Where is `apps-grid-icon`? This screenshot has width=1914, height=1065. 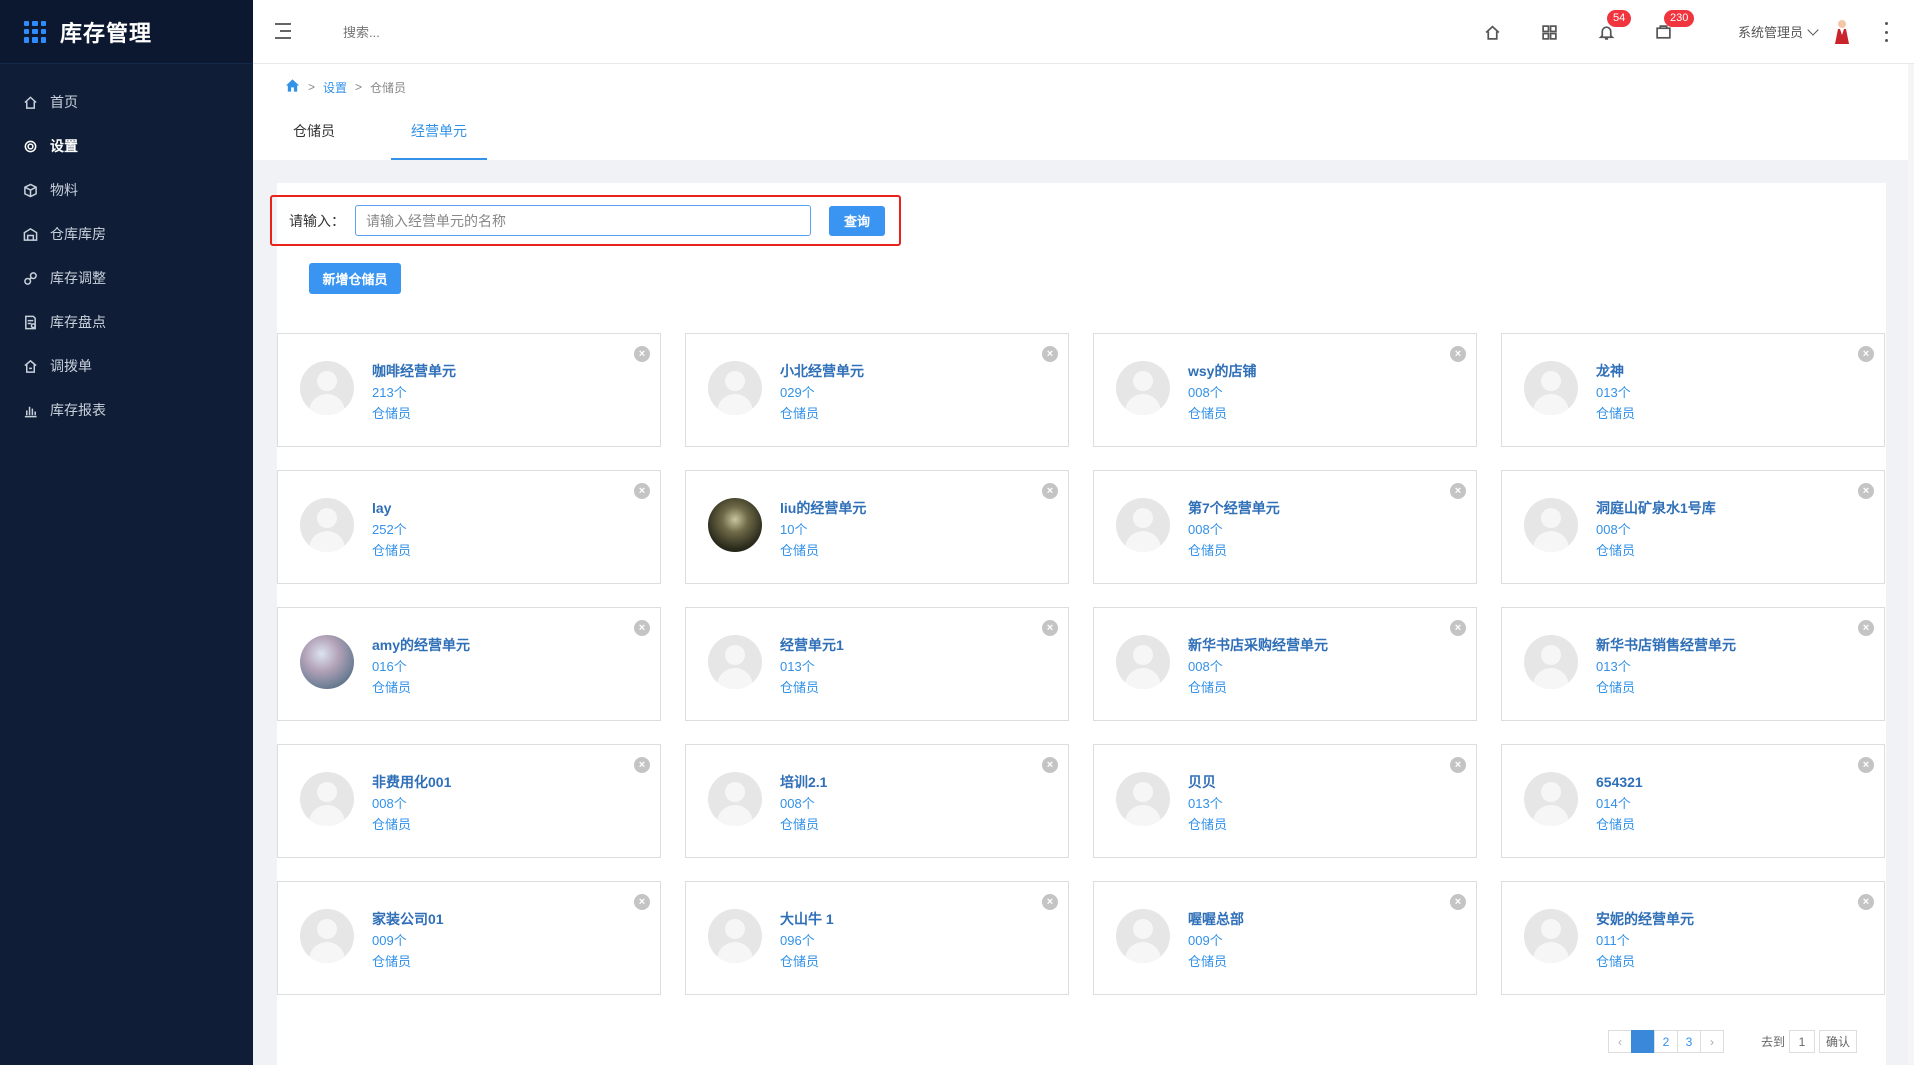
apps-grid-icon is located at coordinates (35, 31).